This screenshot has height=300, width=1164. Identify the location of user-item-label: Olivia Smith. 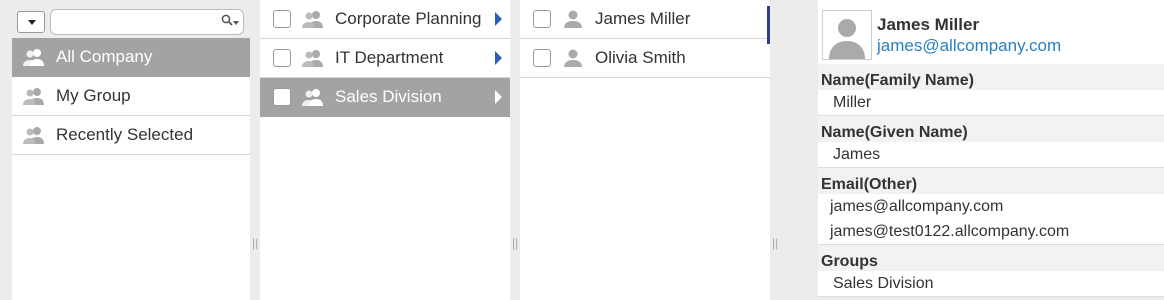
(640, 57).